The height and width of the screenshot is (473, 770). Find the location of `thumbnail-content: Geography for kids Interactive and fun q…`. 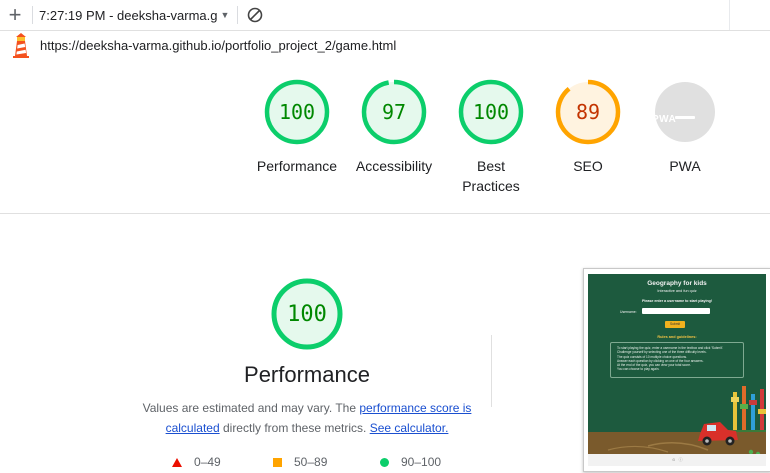

thumbnail-content: Geography for kids Interactive and fun q… is located at coordinates (677, 370).